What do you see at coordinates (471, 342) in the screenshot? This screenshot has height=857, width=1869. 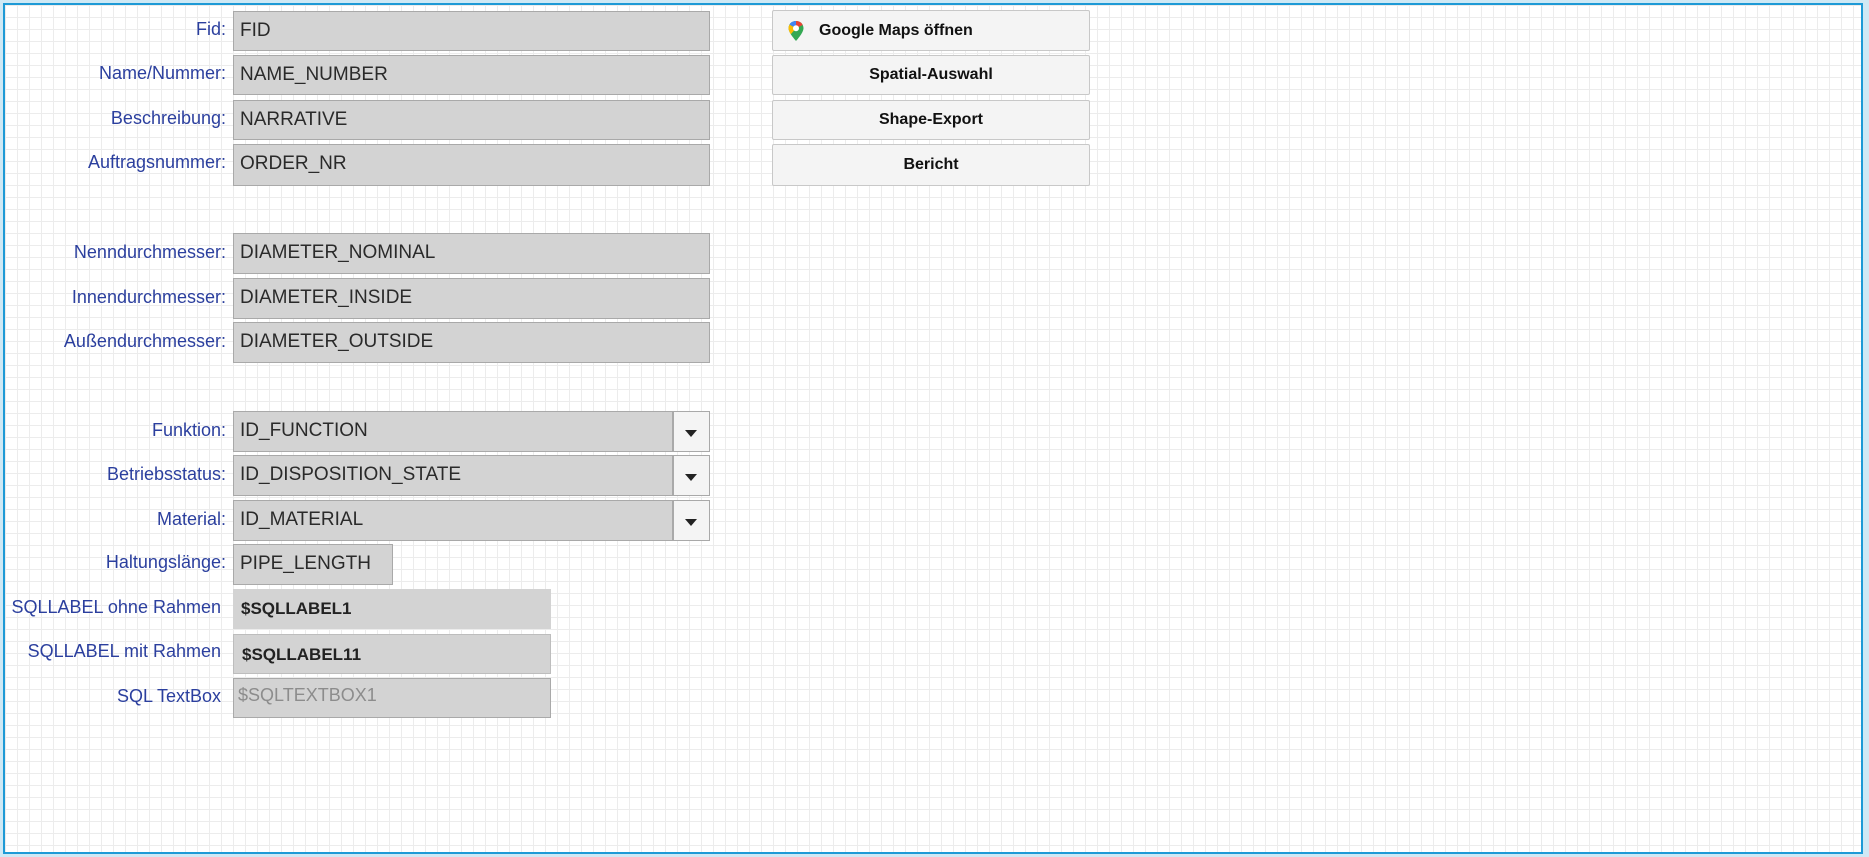 I see `diameter-outside-field: DIAMETER_OUTSIDE` at bounding box center [471, 342].